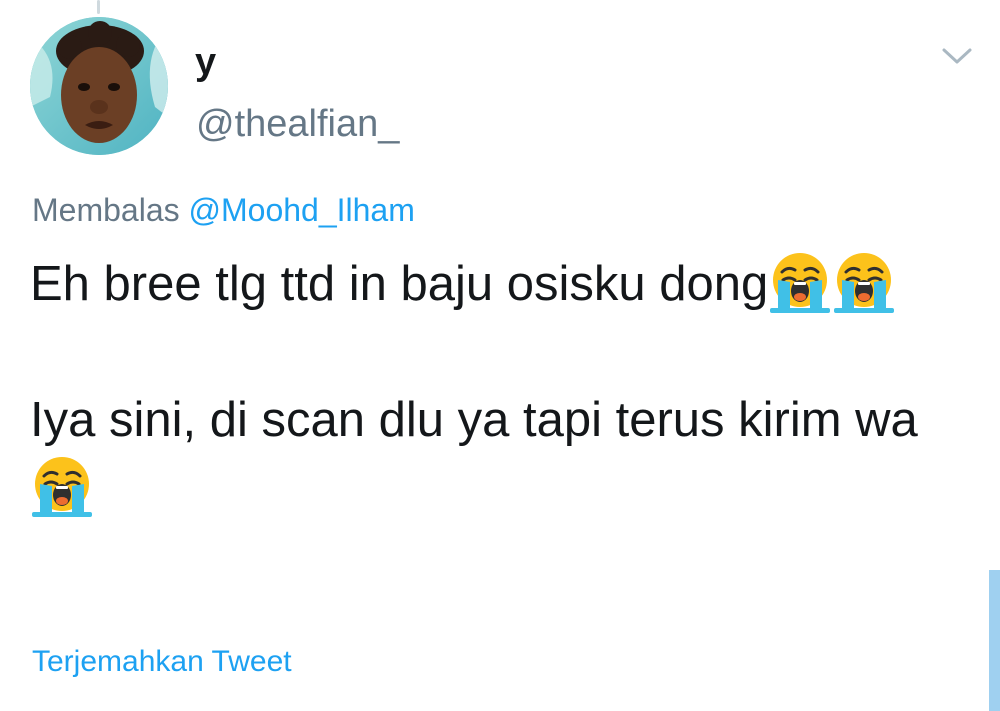  What do you see at coordinates (110, 210) in the screenshot?
I see `reply-prefix: Membalas` at bounding box center [110, 210].